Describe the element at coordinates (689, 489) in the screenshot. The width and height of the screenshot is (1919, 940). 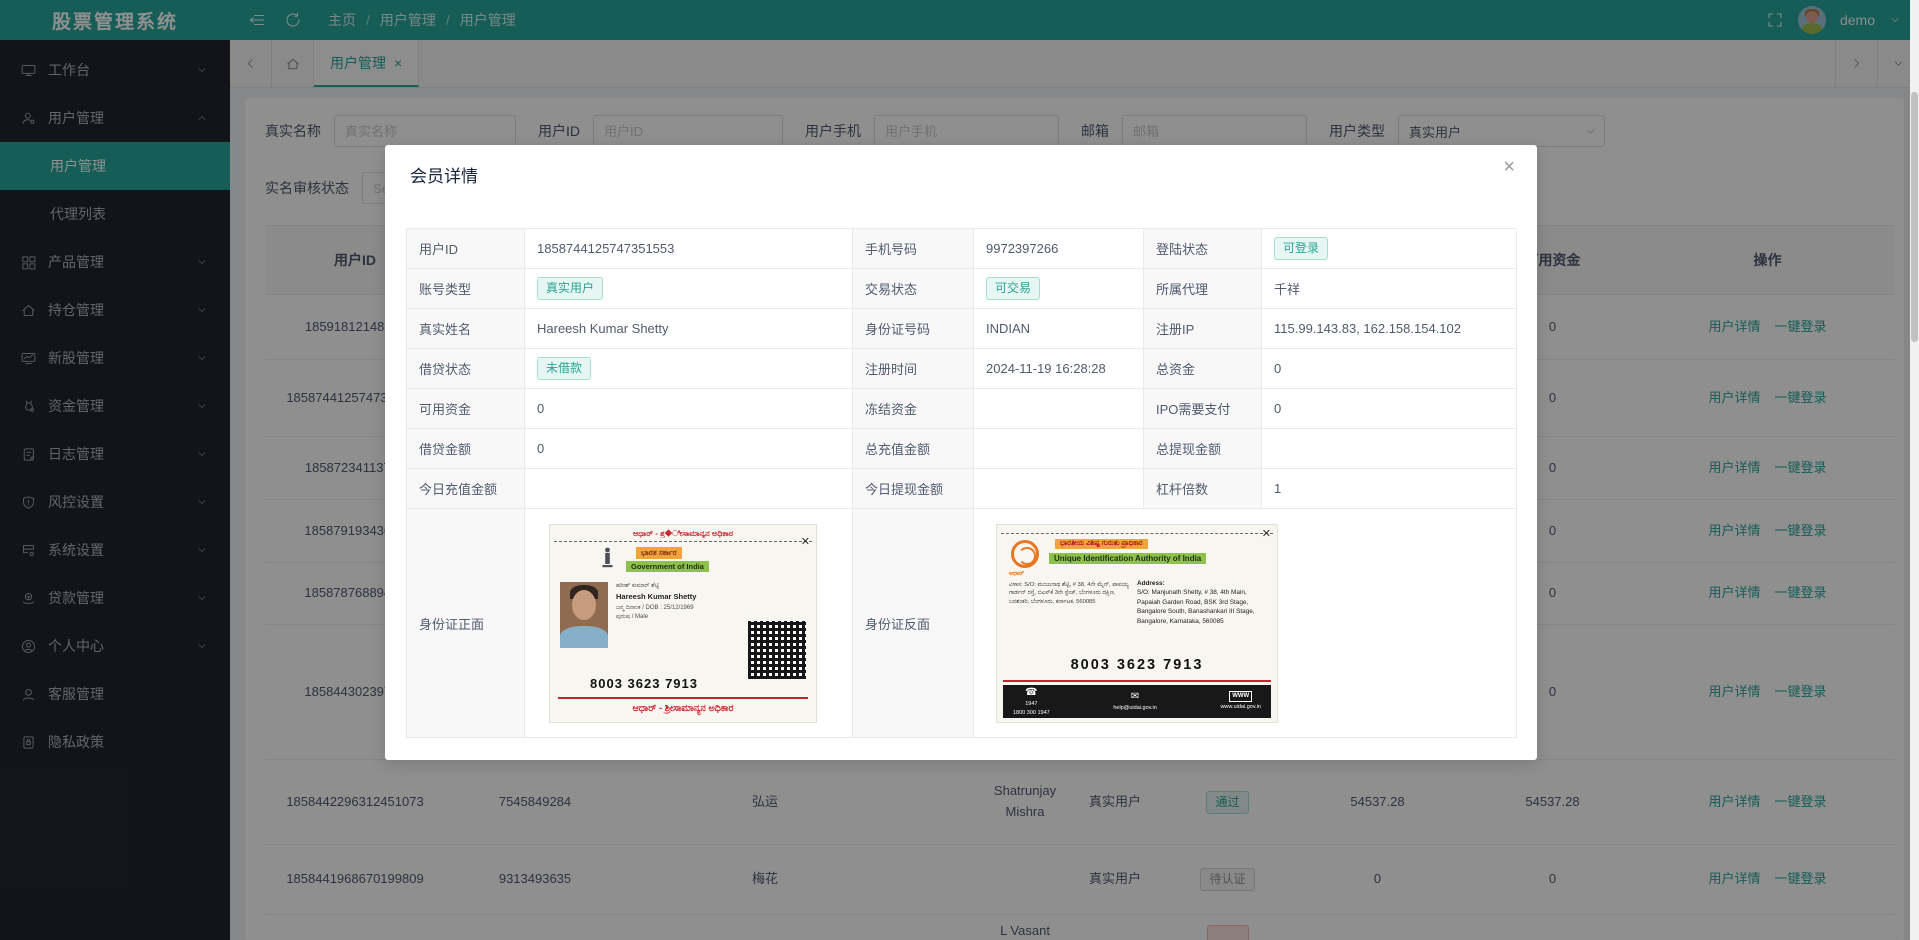
I see `field-value-today-deposit` at that location.